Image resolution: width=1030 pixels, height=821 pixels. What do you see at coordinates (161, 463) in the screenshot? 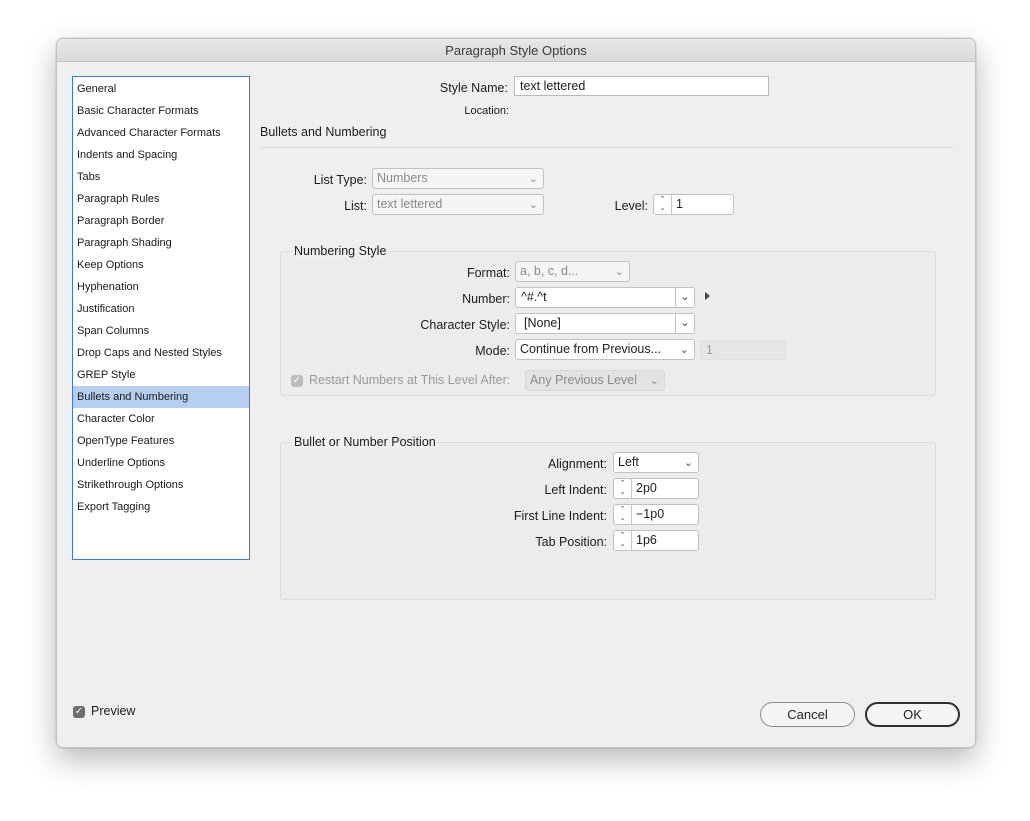
I see `sidebar-item-underline-options: Underline Options` at bounding box center [161, 463].